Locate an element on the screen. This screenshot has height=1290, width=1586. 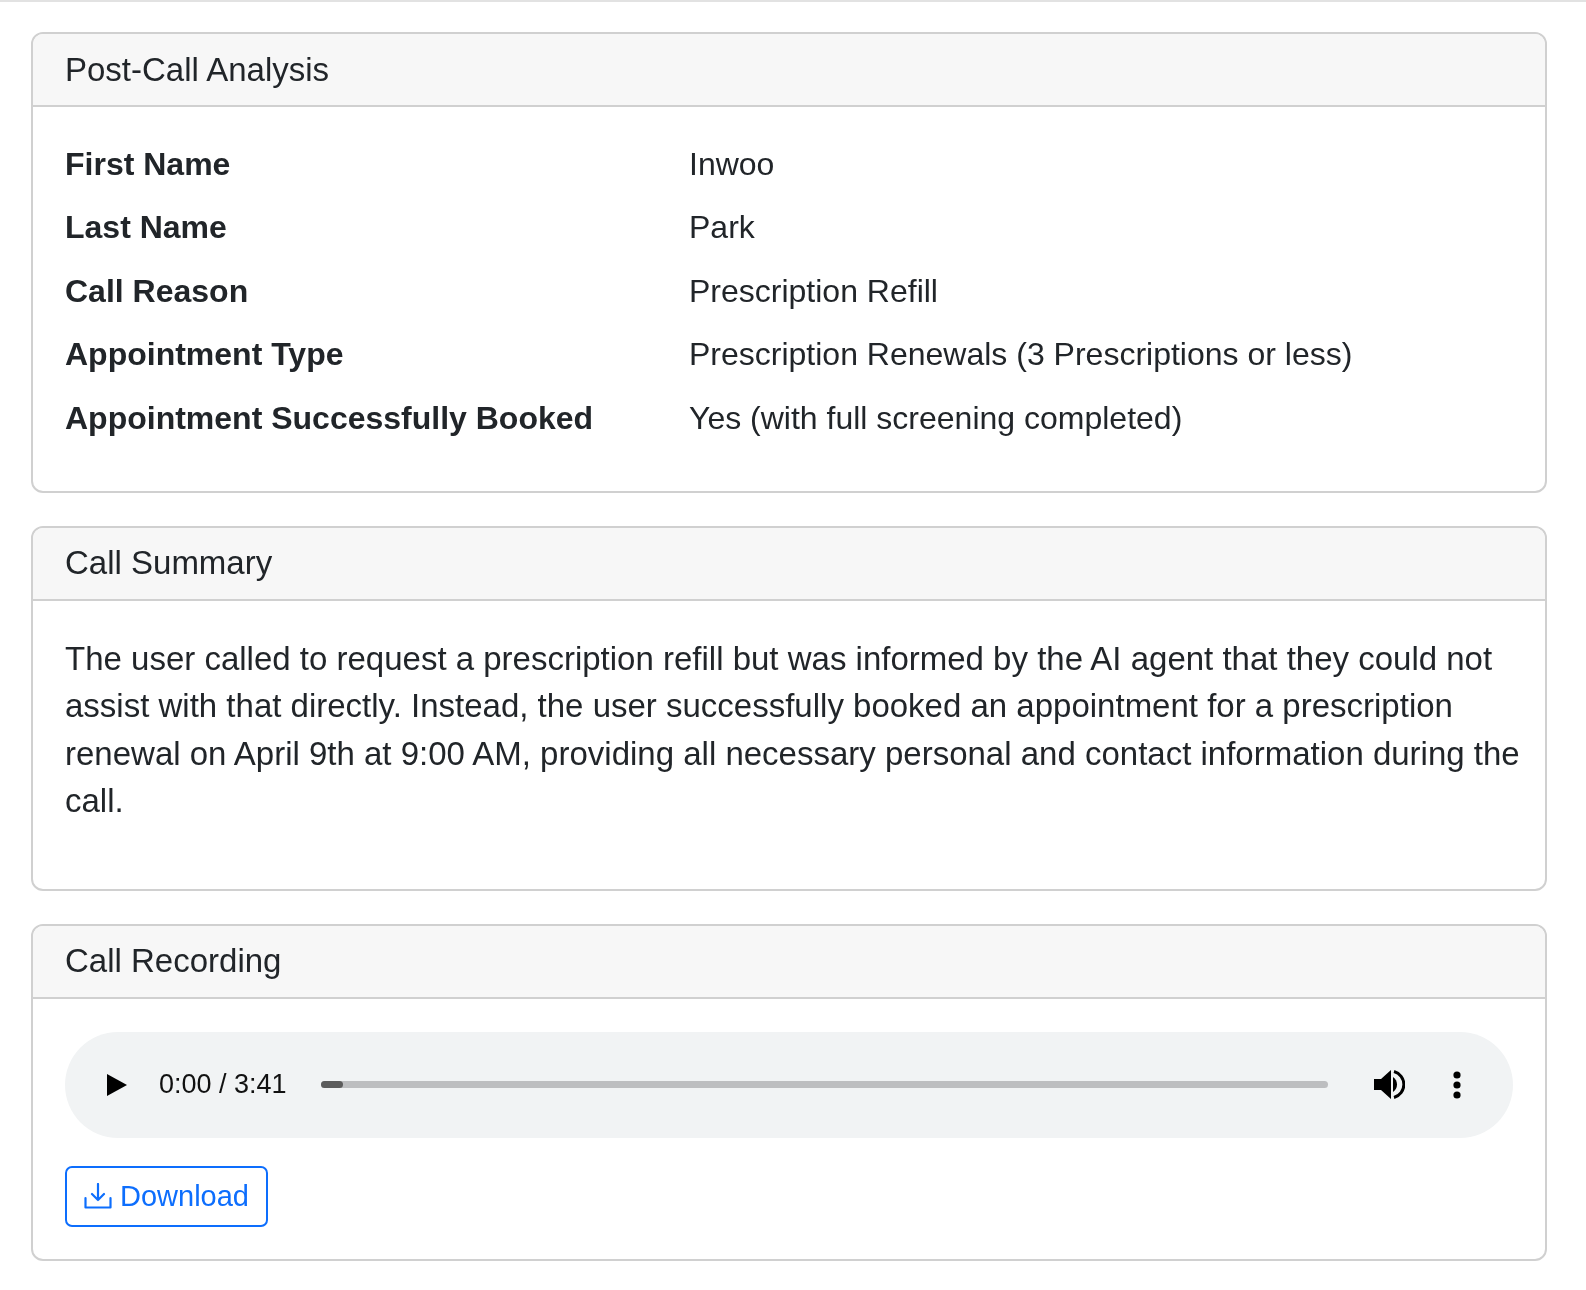
field-label: First Name is located at coordinates (148, 164).